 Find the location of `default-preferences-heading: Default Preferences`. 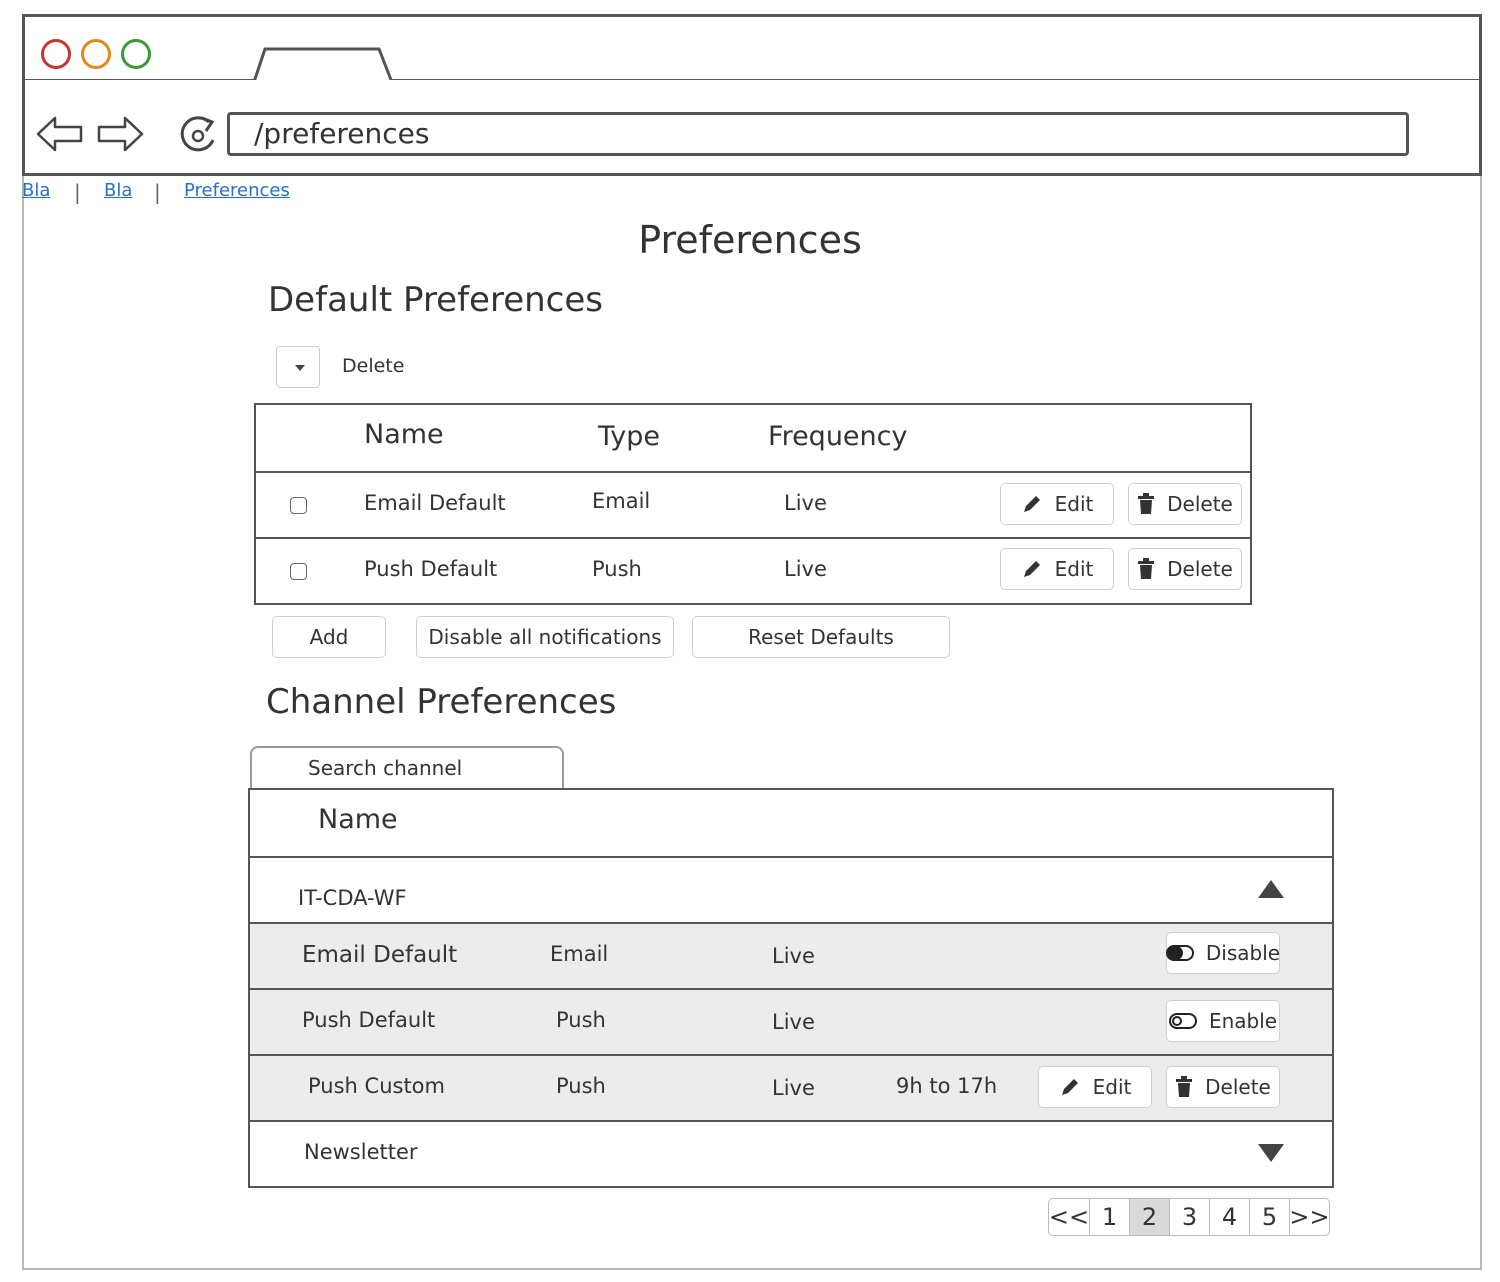

default-preferences-heading: Default Preferences is located at coordinates (436, 300).